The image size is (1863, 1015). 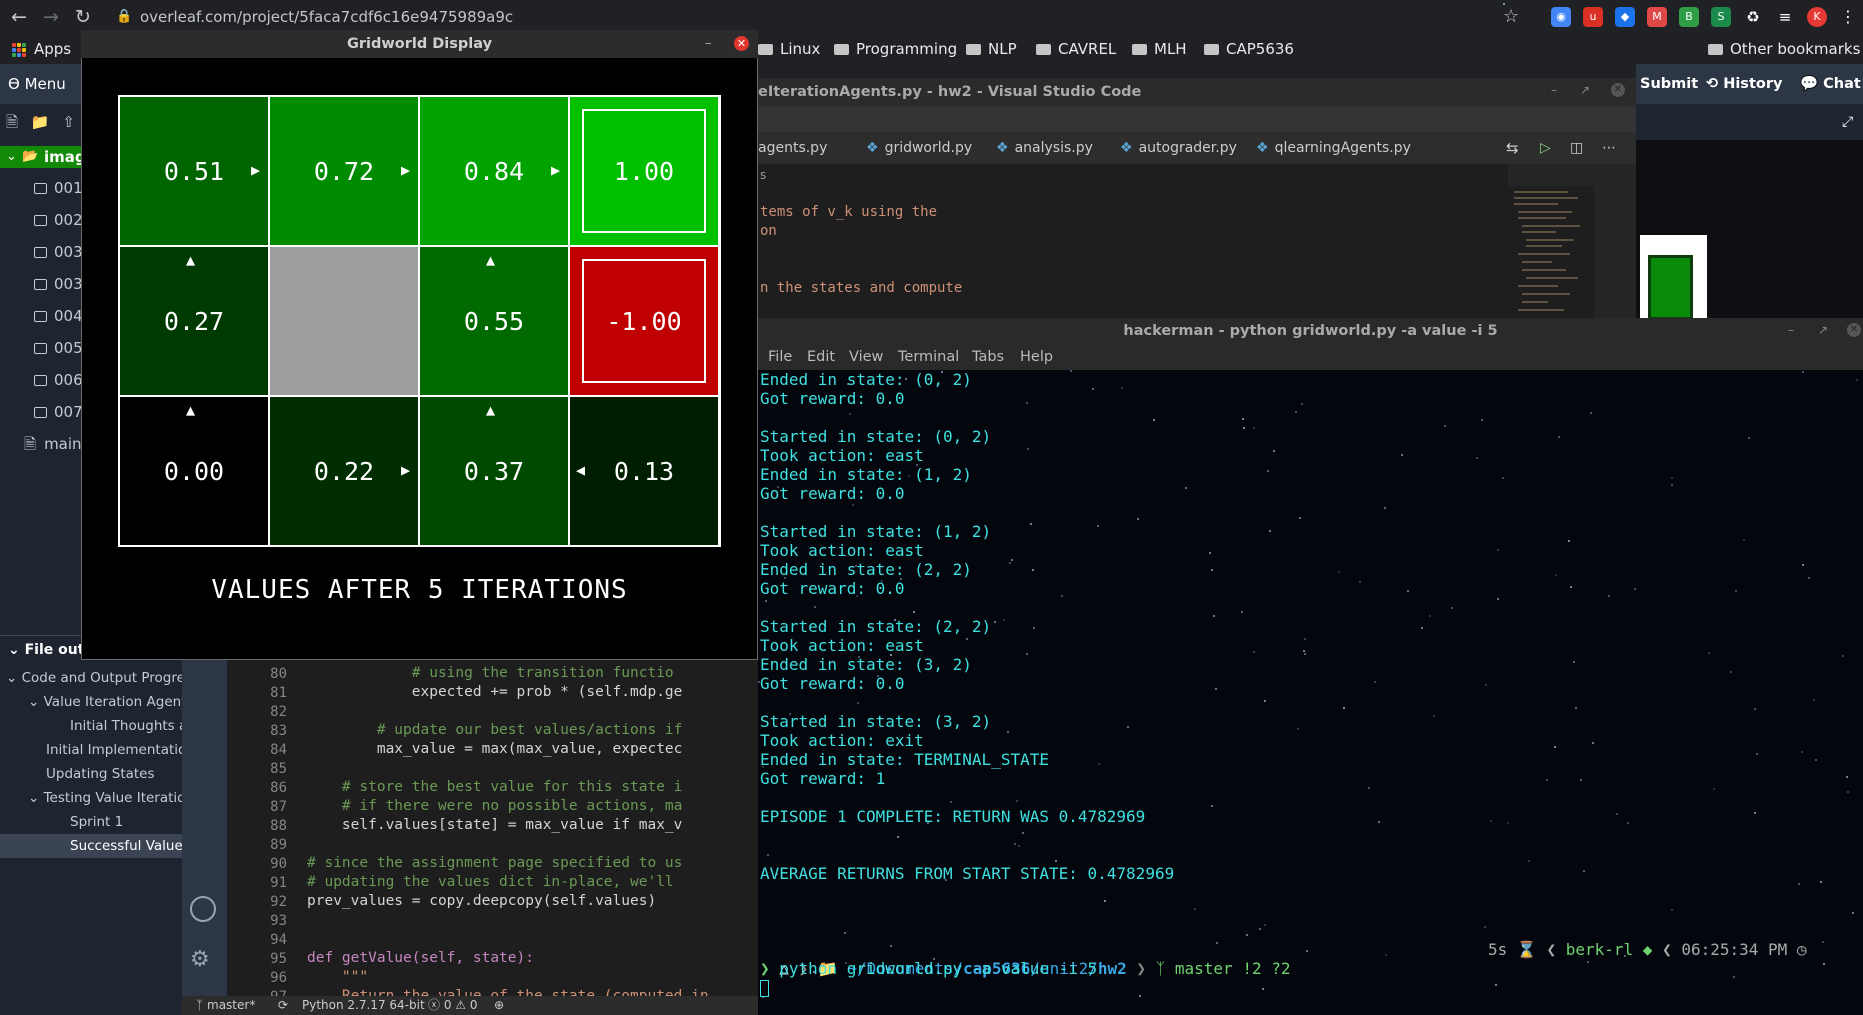 What do you see at coordinates (1657, 17) in the screenshot?
I see `extension-icon: M` at bounding box center [1657, 17].